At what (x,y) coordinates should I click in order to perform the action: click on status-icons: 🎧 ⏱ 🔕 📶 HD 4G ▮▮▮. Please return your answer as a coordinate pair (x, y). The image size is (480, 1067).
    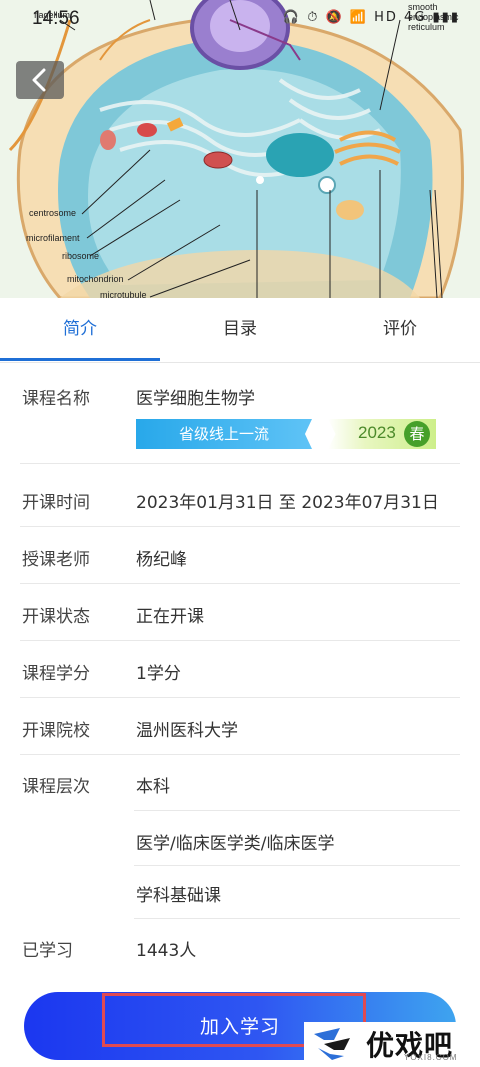
    Looking at the image, I should click on (371, 17).